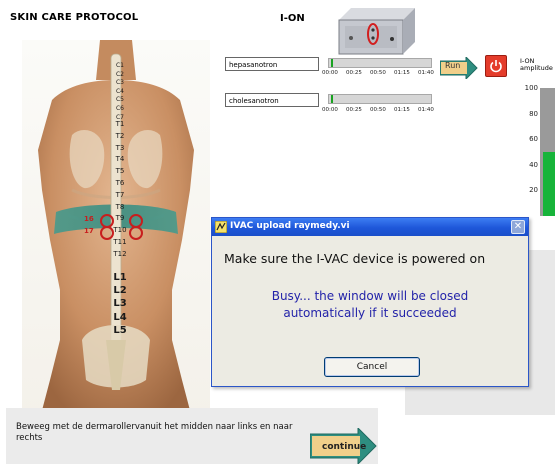 This screenshot has width=555, height=464. What do you see at coordinates (533, 114) in the screenshot?
I see `meter-tick: 80` at bounding box center [533, 114].